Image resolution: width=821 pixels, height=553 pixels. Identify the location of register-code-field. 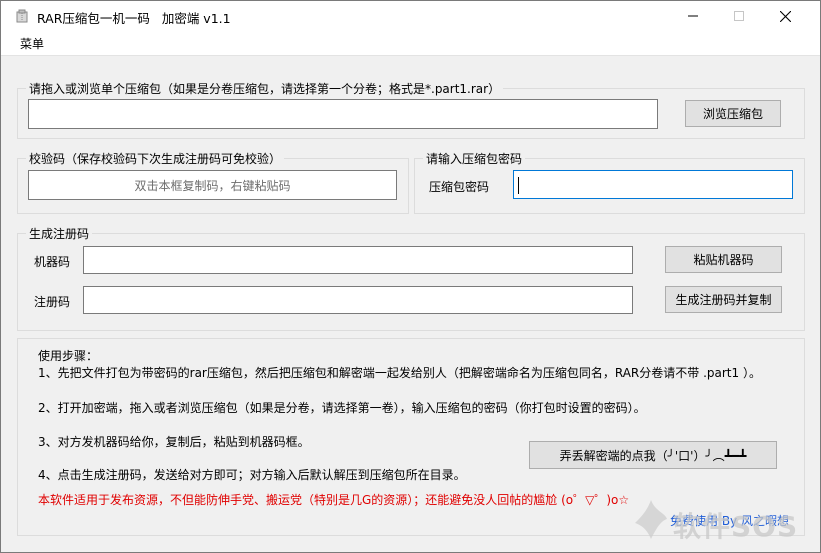
(358, 300).